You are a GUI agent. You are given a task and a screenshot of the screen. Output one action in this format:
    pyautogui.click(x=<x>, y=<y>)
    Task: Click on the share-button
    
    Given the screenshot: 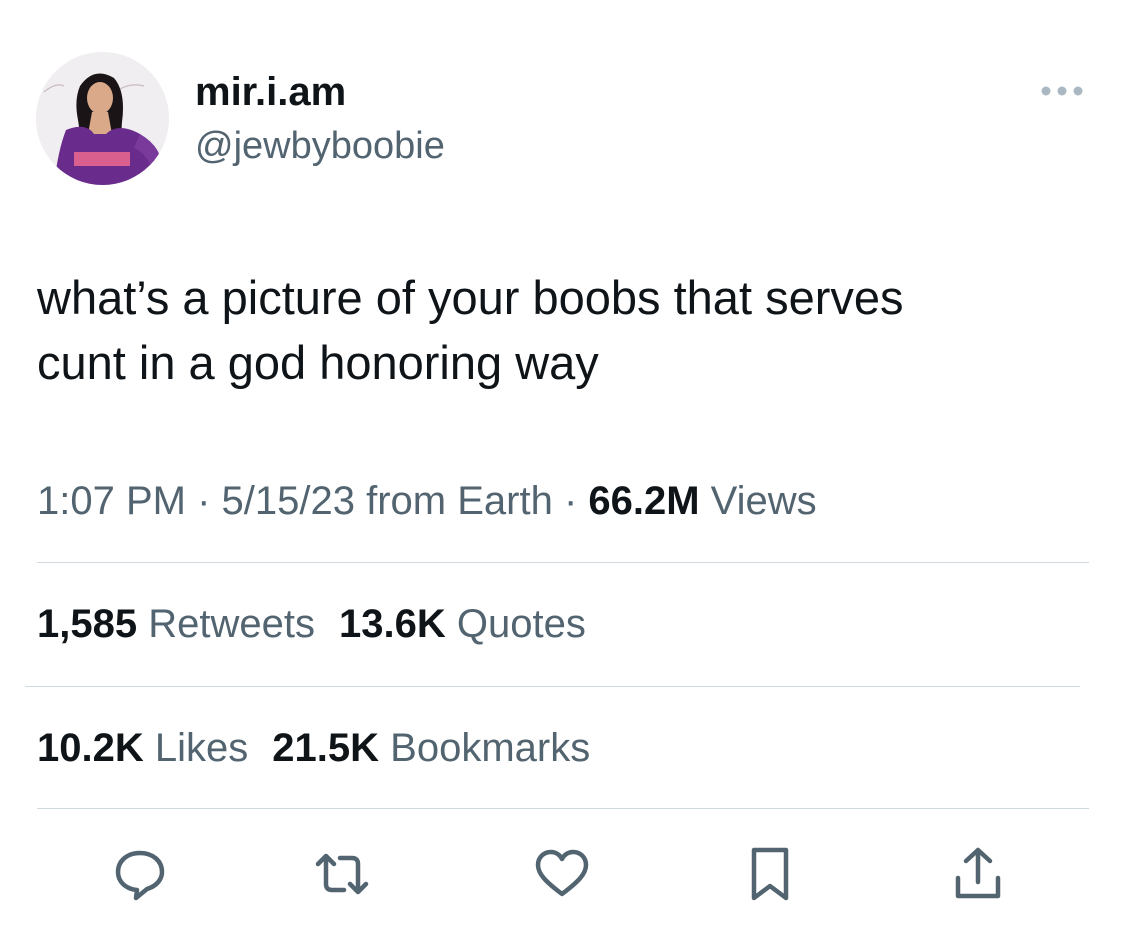 What is the action you would take?
    pyautogui.click(x=978, y=874)
    